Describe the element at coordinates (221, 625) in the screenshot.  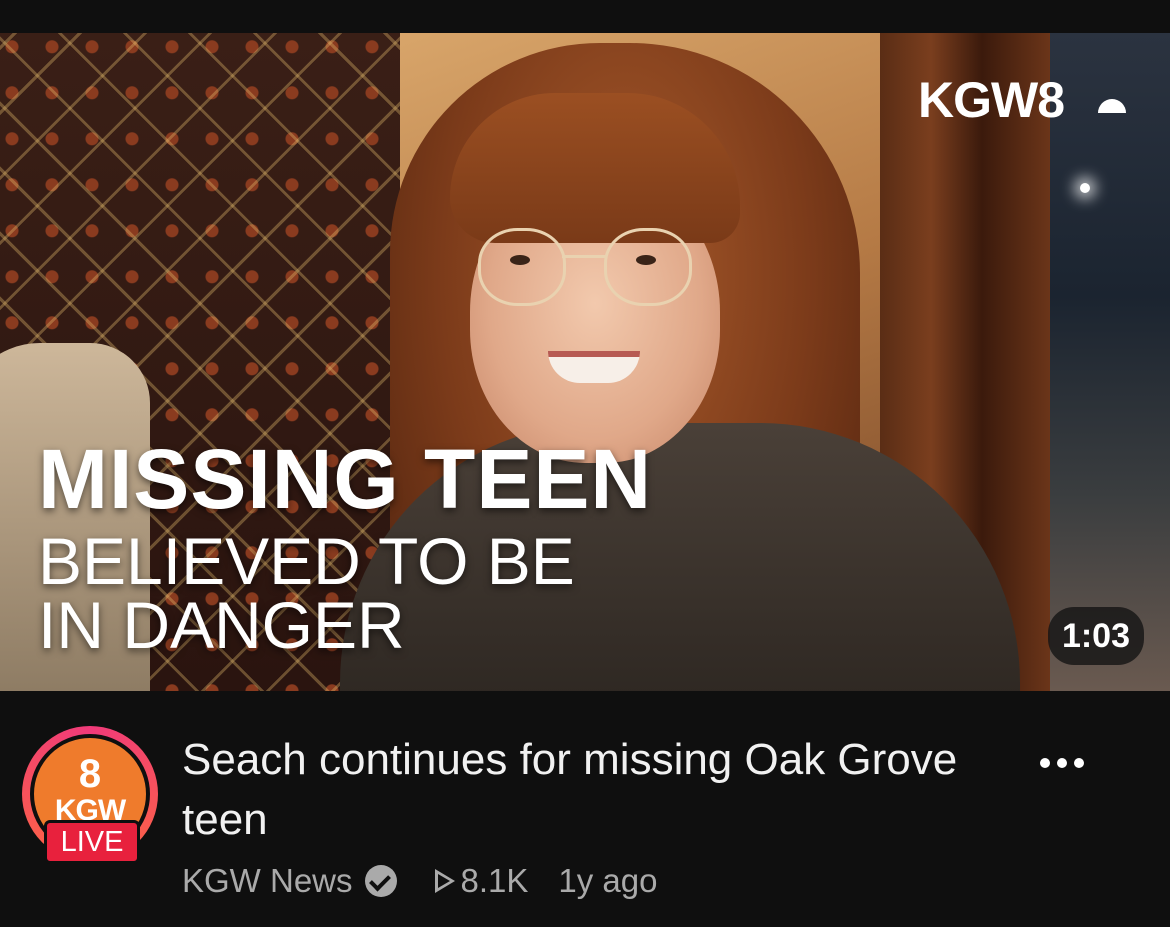
I see `headline-line-3: IN DANGER` at that location.